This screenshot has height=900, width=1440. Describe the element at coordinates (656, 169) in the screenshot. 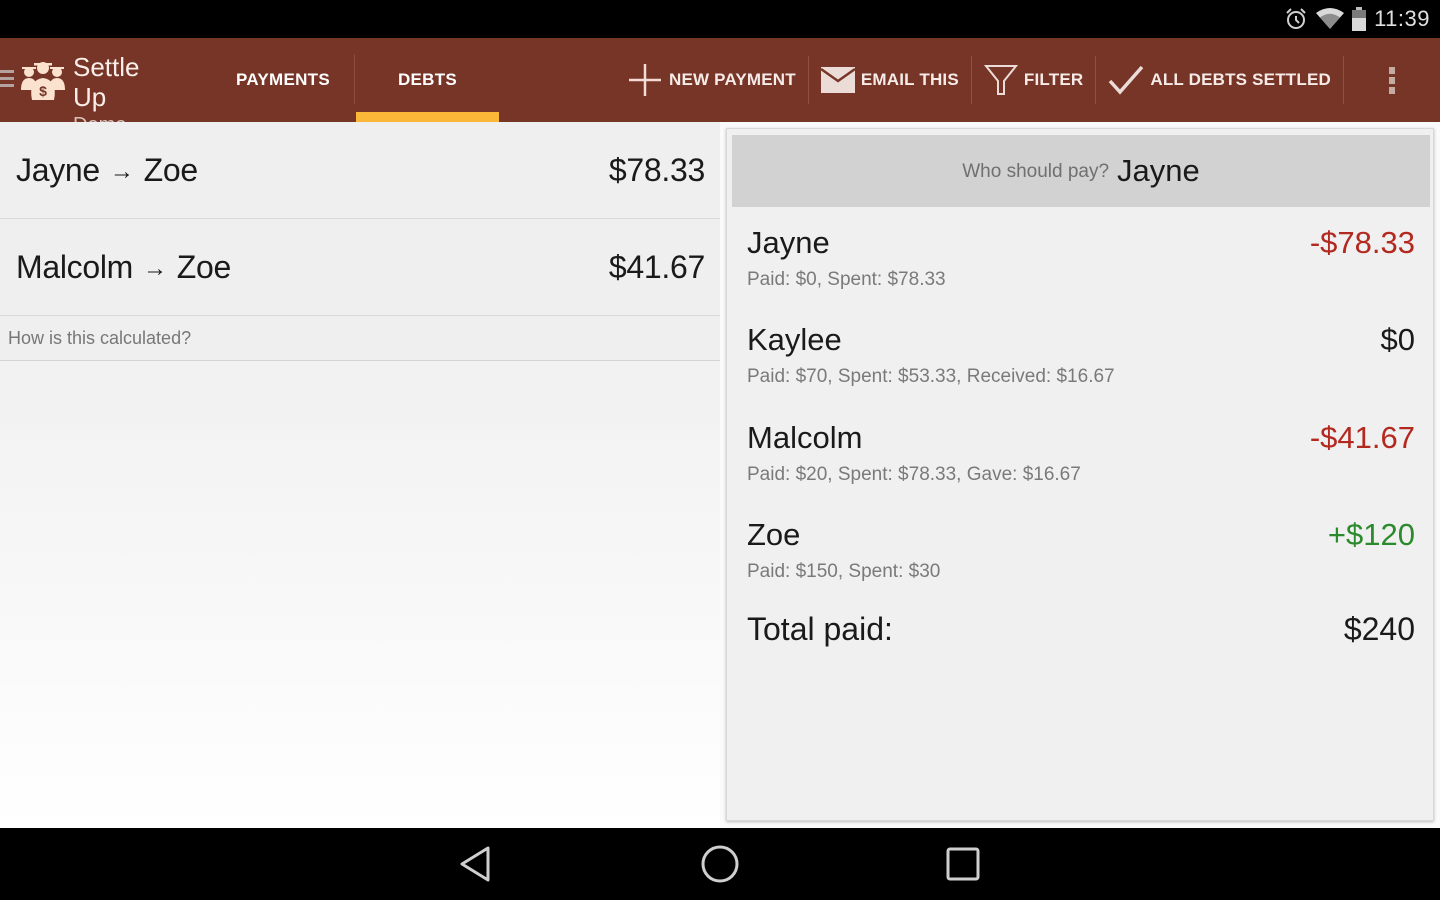

I see `debt-amount: $78.33` at that location.